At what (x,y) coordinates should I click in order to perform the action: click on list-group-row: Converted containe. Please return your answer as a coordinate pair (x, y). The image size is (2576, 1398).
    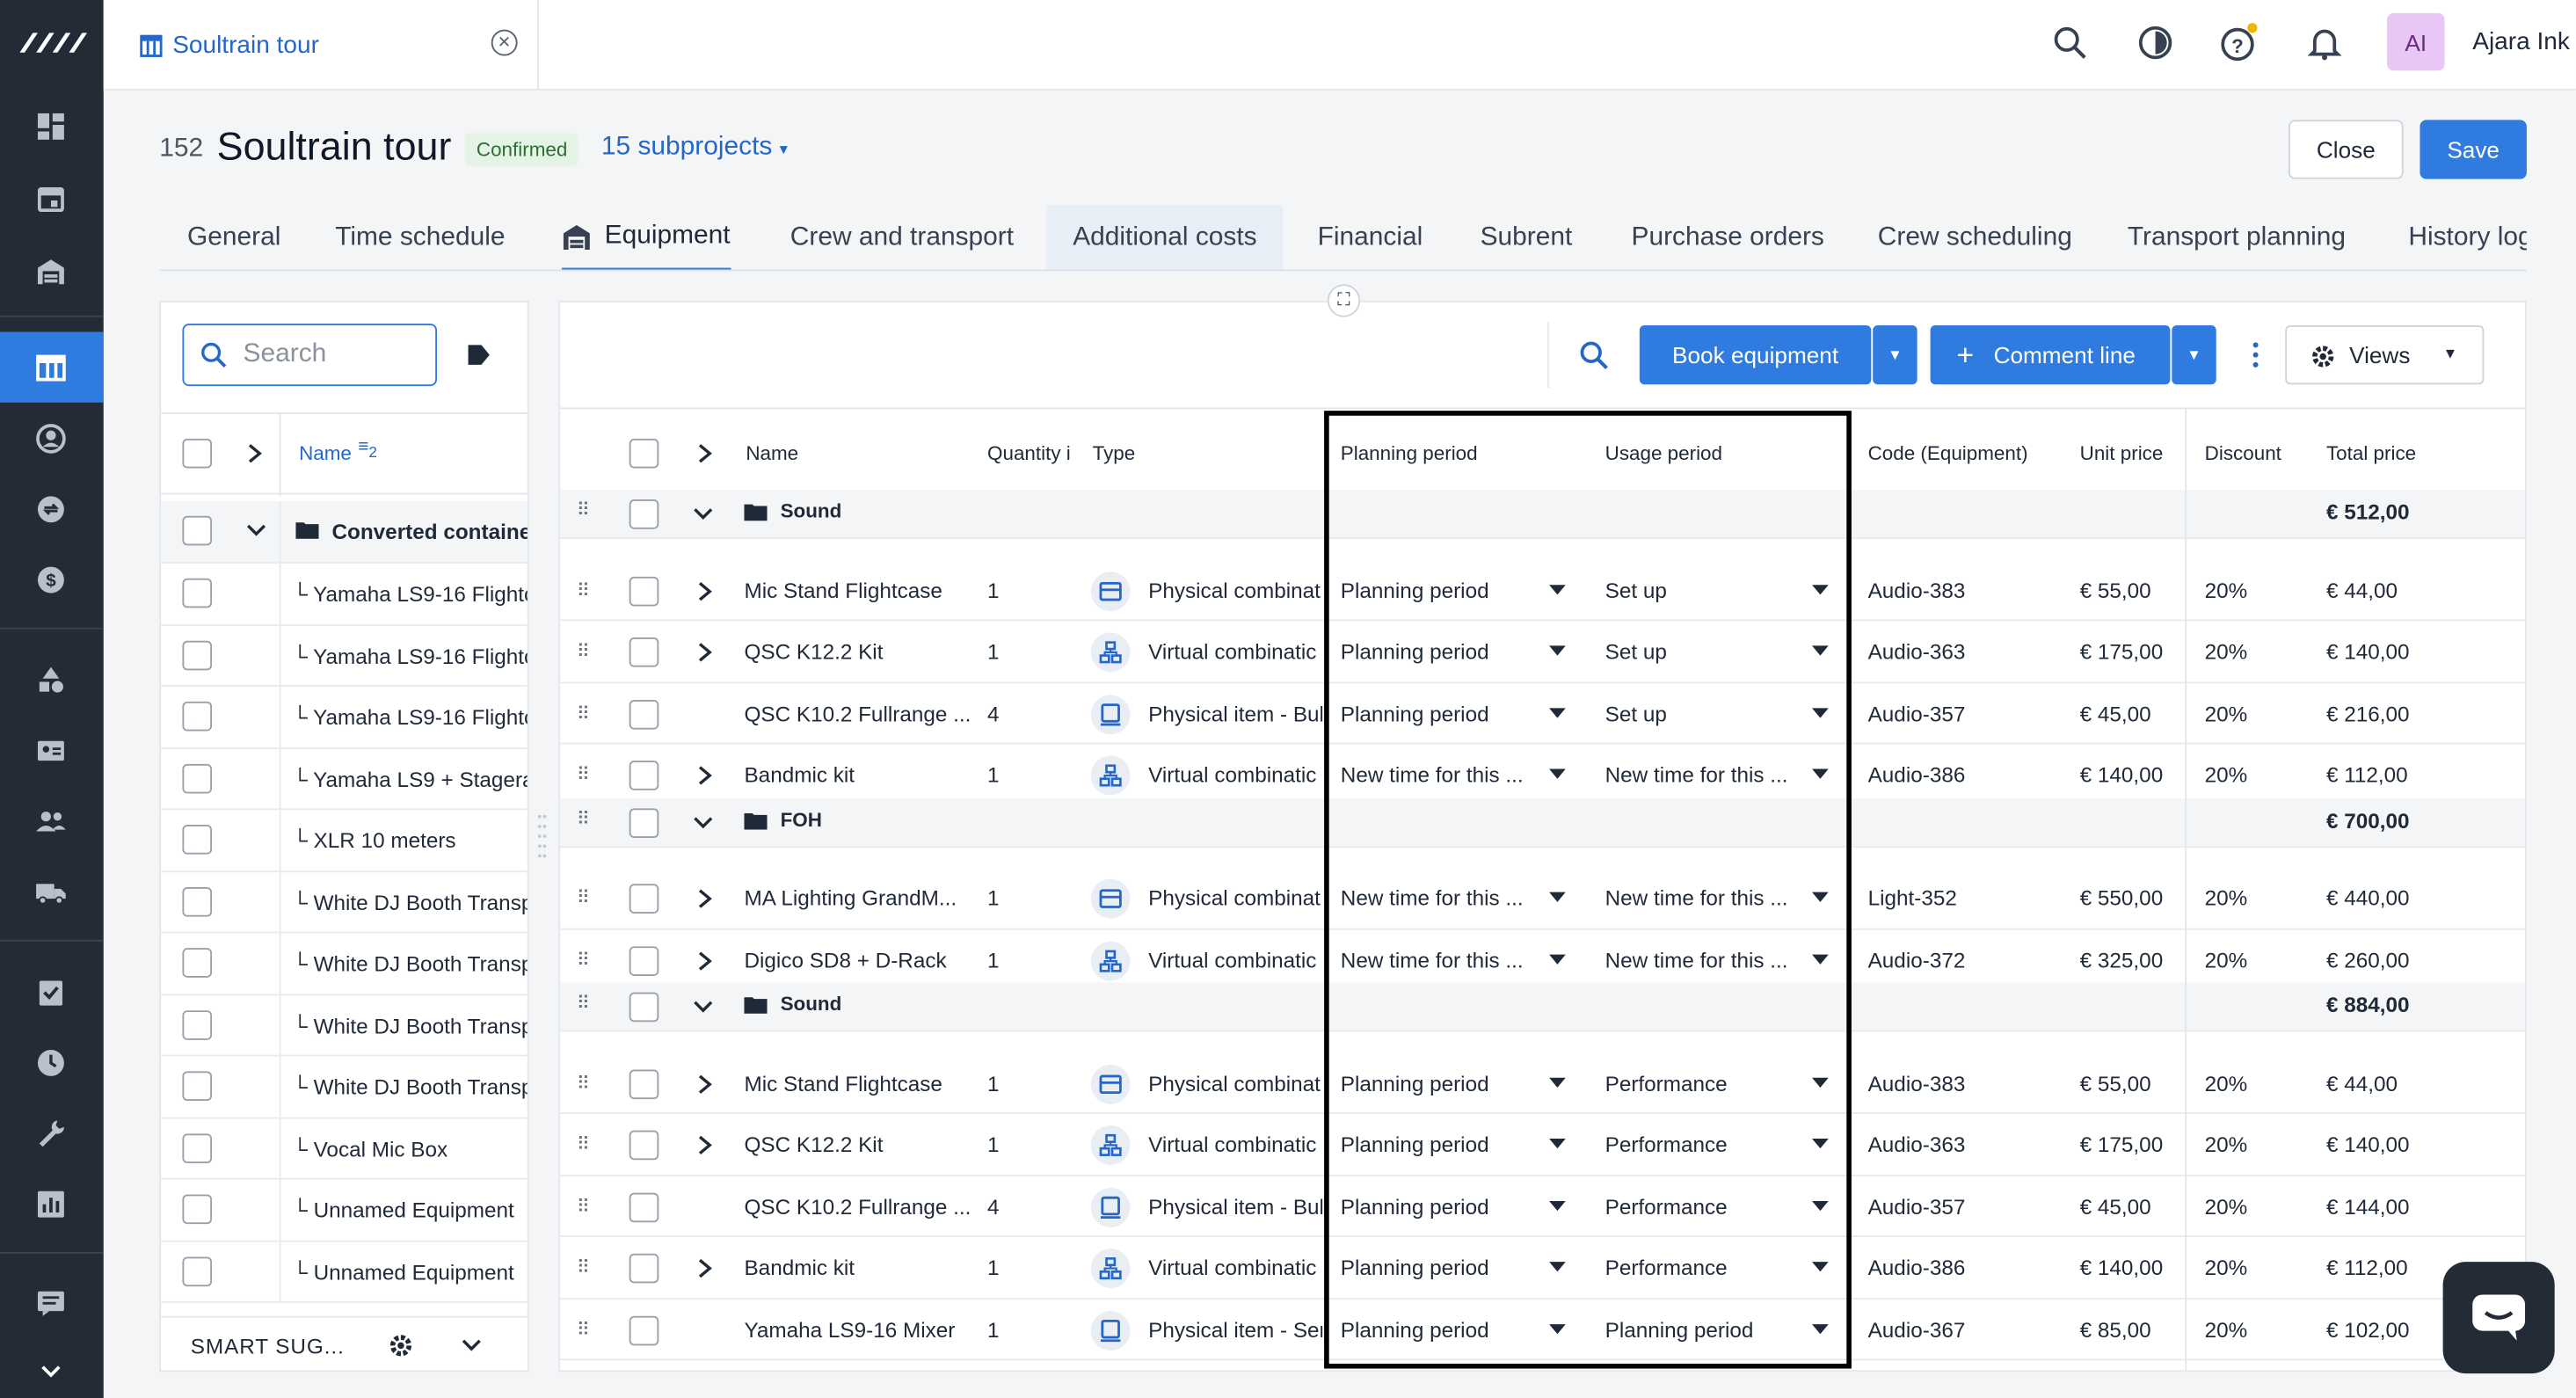
    Looking at the image, I should click on (344, 531).